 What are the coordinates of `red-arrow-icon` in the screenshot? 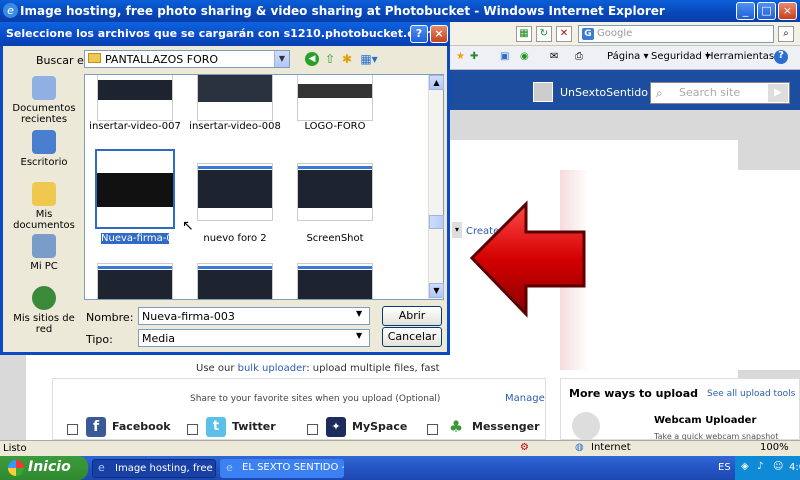 It's located at (528, 259).